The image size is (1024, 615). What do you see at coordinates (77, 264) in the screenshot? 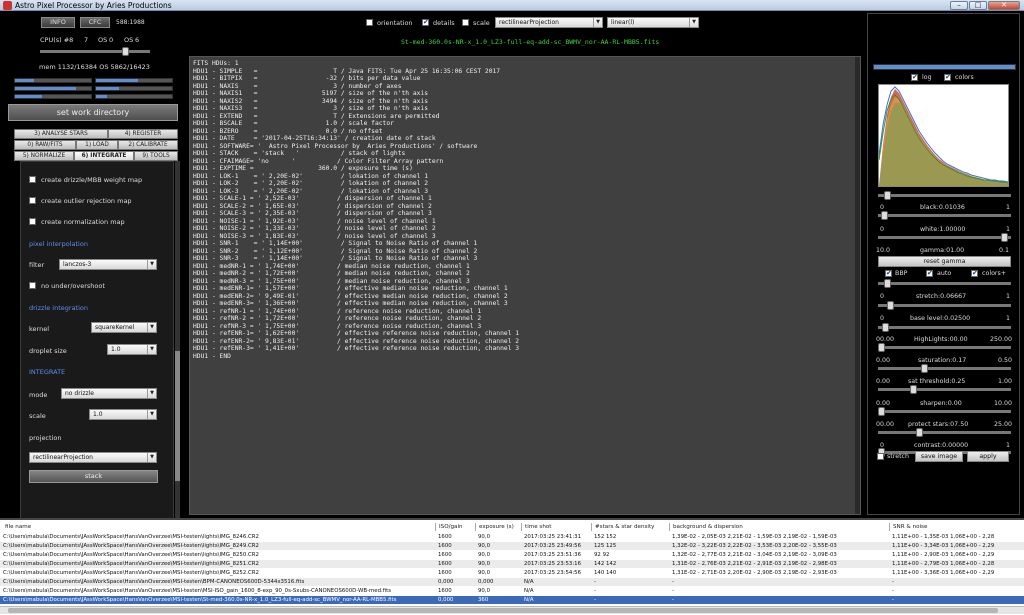
I see `filter-select-value: lanczos-3` at bounding box center [77, 264].